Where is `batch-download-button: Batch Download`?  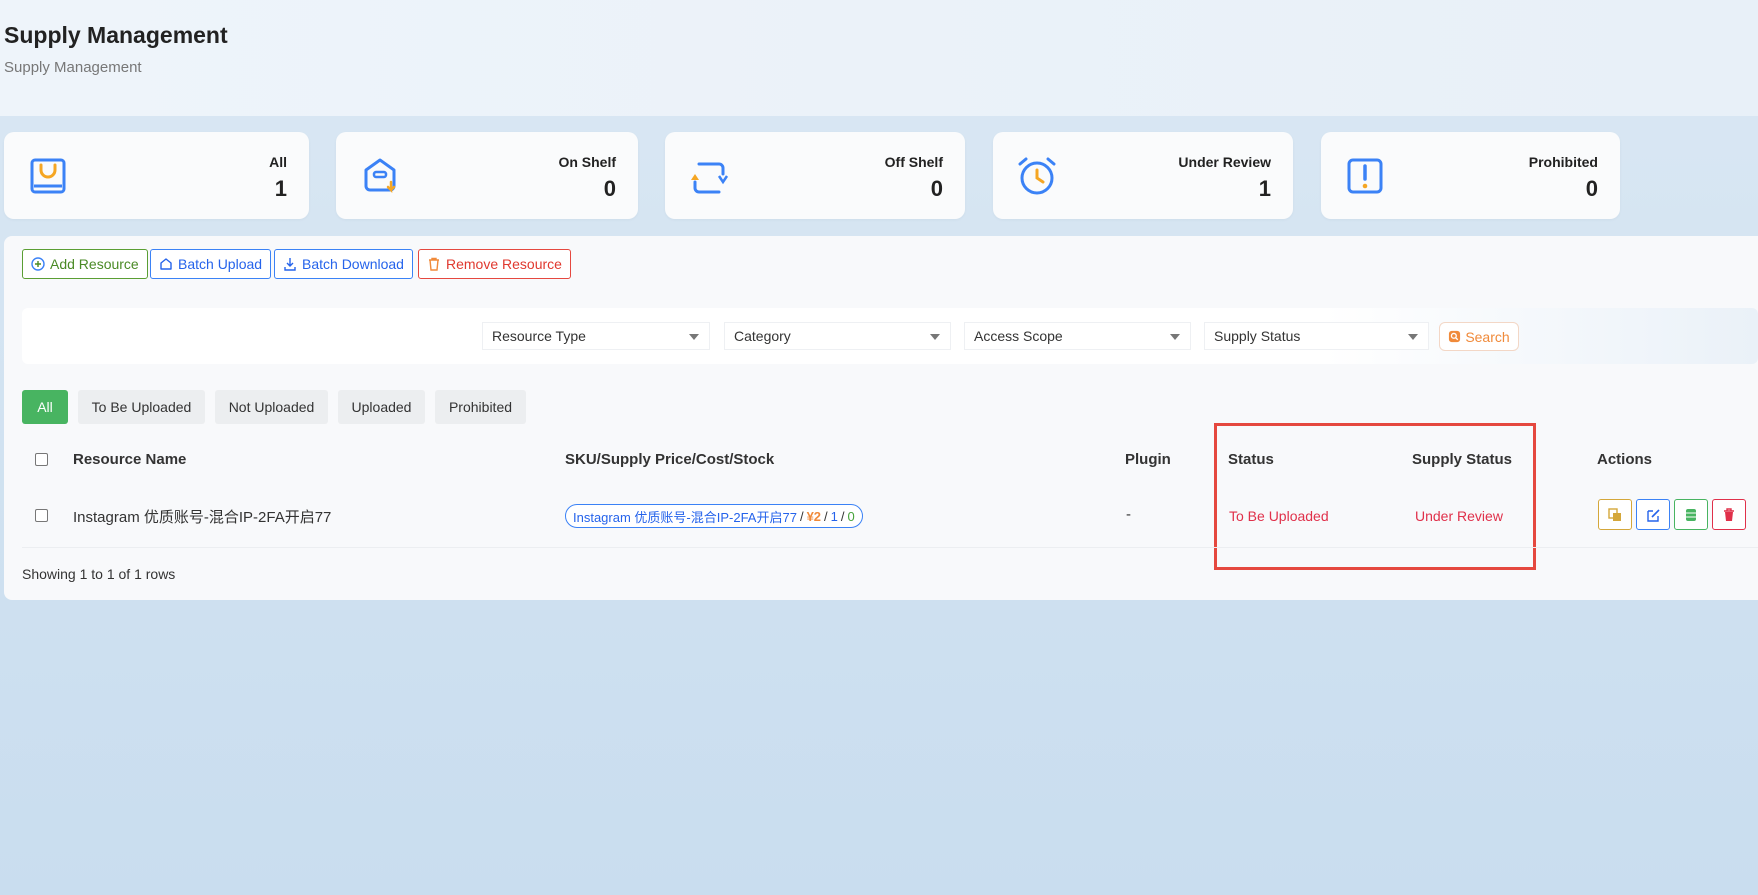
batch-download-button: Batch Download is located at coordinates (343, 264).